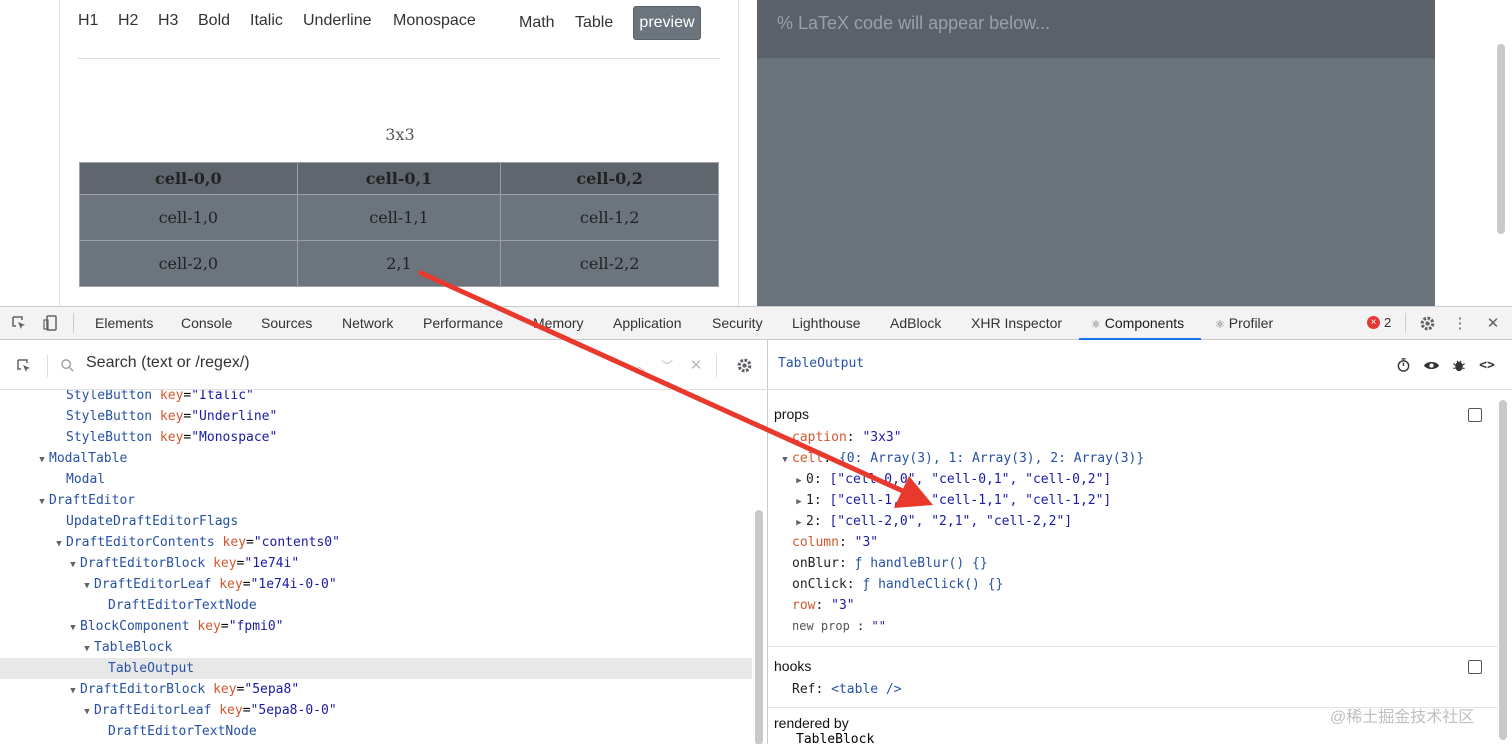 Image resolution: width=1512 pixels, height=744 pixels. Describe the element at coordinates (1475, 667) in the screenshot. I see `copy-hooks-icon` at that location.